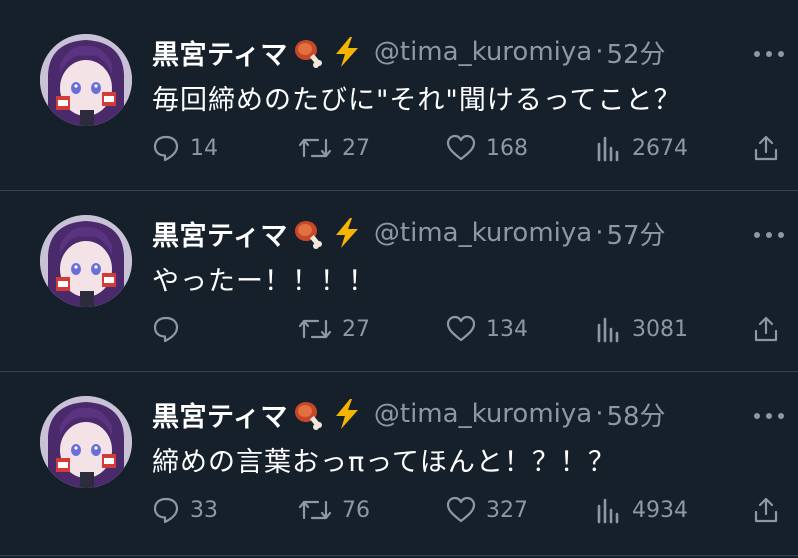  Describe the element at coordinates (185, 148) in the screenshot. I see `reply-button: 14` at that location.